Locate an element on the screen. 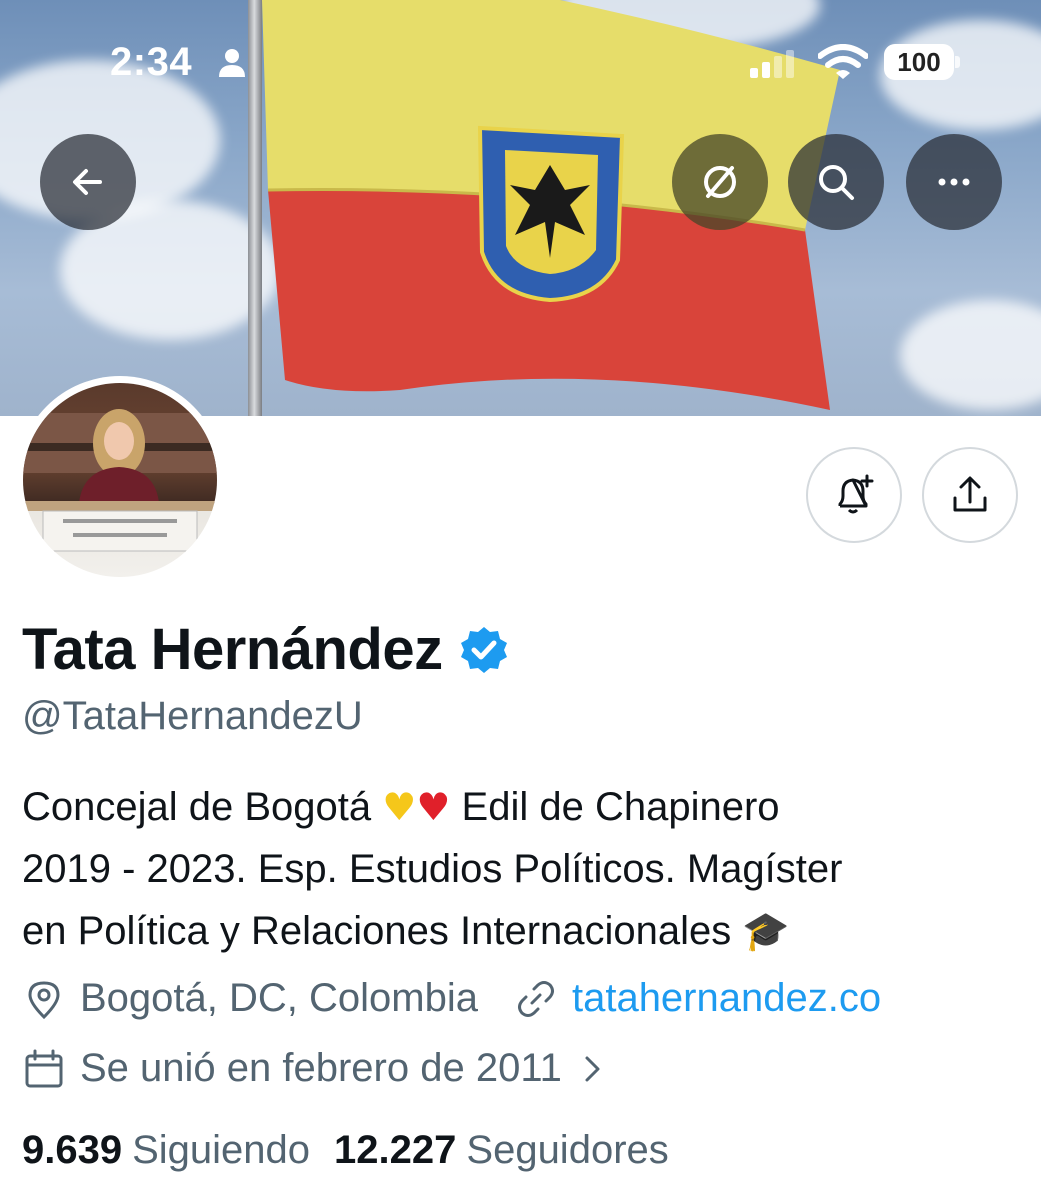 This screenshot has height=1200, width=1041. profile-location: Bogotá, DC, Colombia is located at coordinates (279, 998).